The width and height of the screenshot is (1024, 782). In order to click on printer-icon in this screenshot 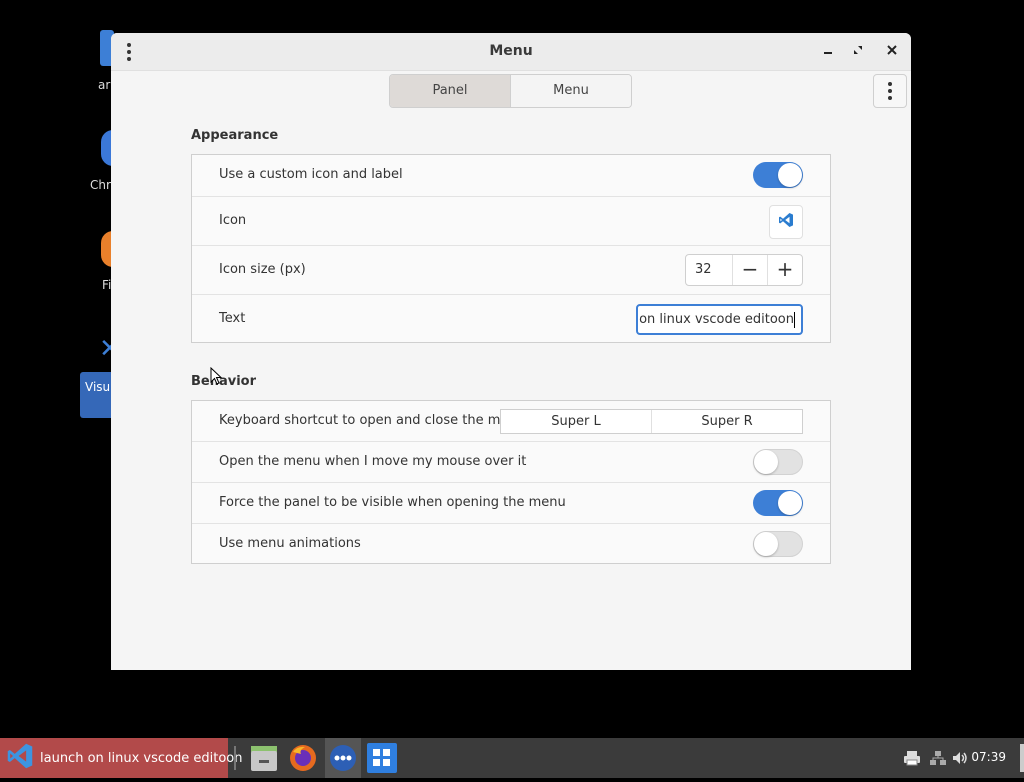, I will do `click(912, 758)`.